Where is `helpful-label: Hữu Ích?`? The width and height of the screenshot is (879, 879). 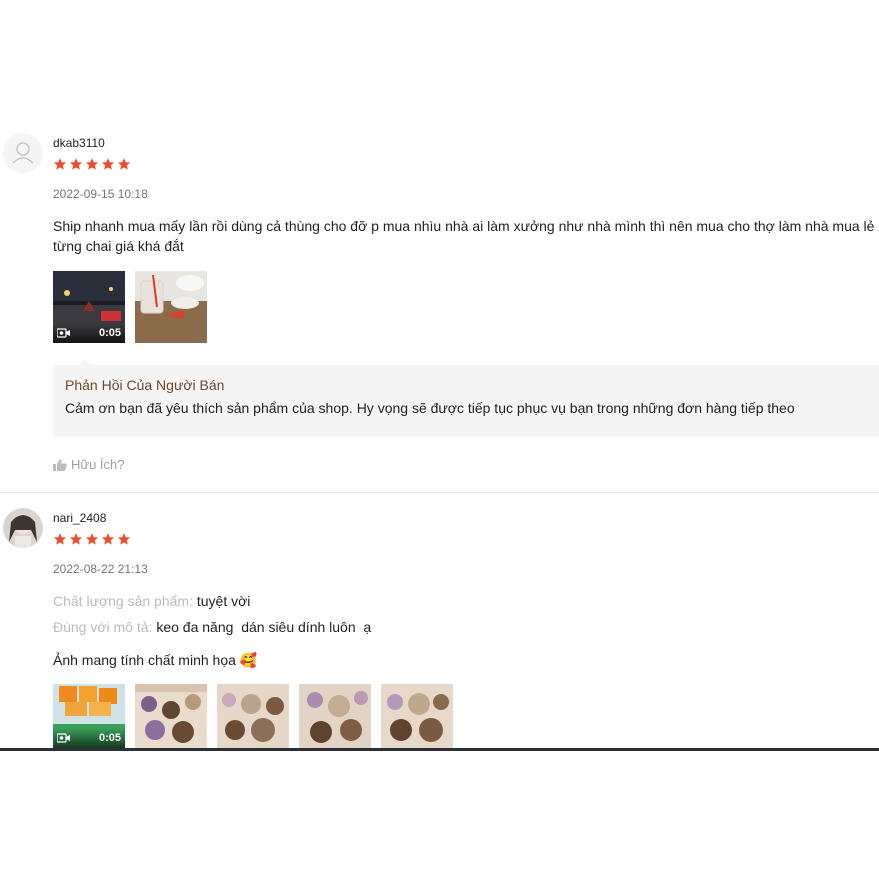 helpful-label: Hữu Ích? is located at coordinates (98, 464).